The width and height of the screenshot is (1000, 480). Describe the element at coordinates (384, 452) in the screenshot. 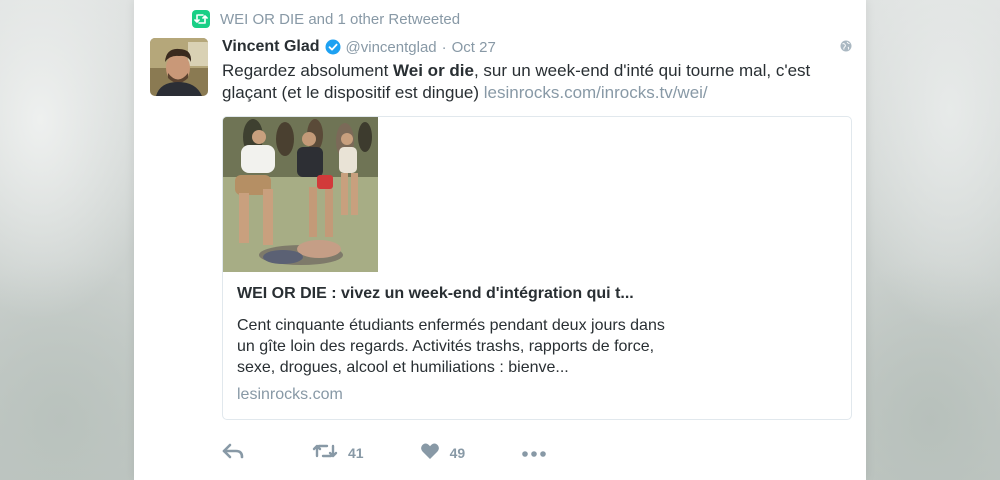

I see `tweet-actions: 41 49` at that location.